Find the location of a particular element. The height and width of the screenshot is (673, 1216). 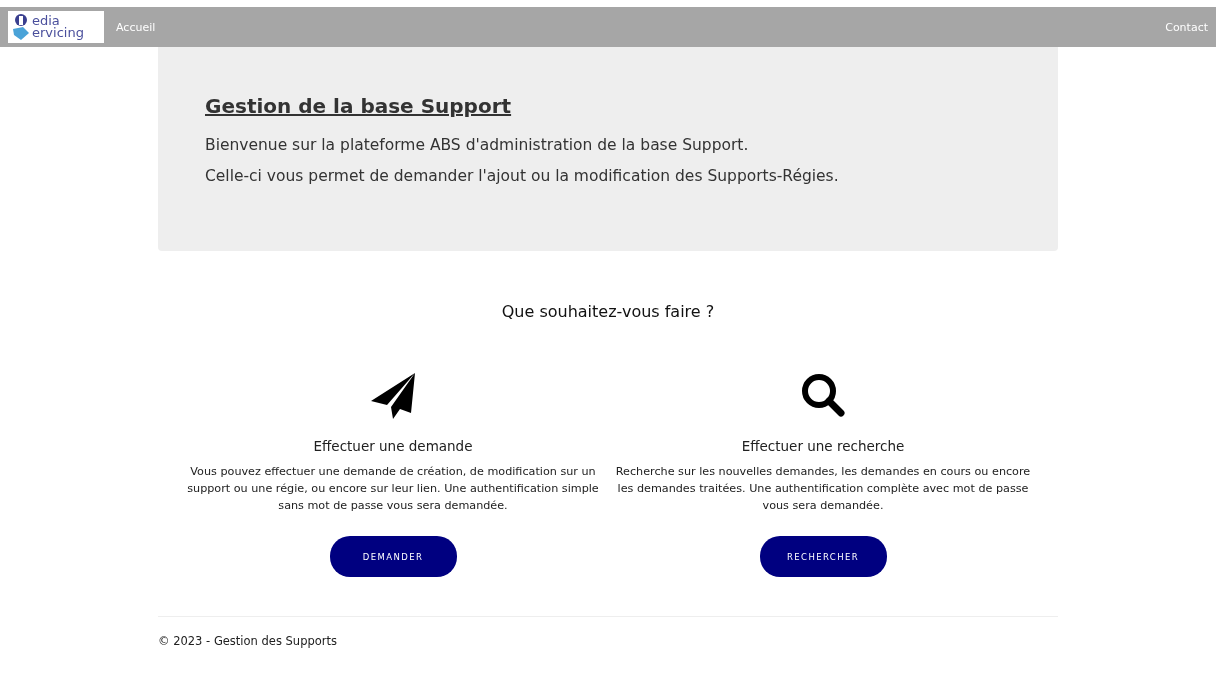

intro-text: Bienvenue sur la plateforme ABS d'administration de la base Support. is located at coordinates (477, 145).